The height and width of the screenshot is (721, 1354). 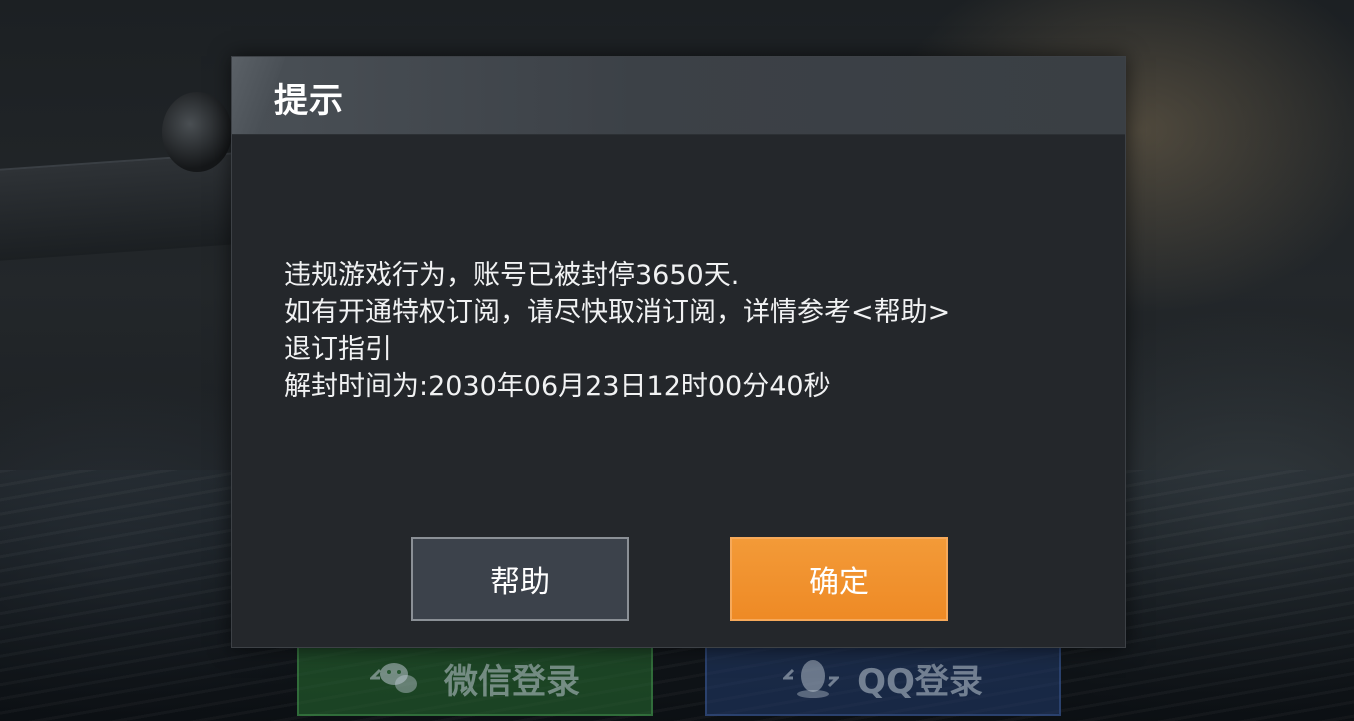 What do you see at coordinates (309, 101) in the screenshot?
I see `dialog-title: 提示` at bounding box center [309, 101].